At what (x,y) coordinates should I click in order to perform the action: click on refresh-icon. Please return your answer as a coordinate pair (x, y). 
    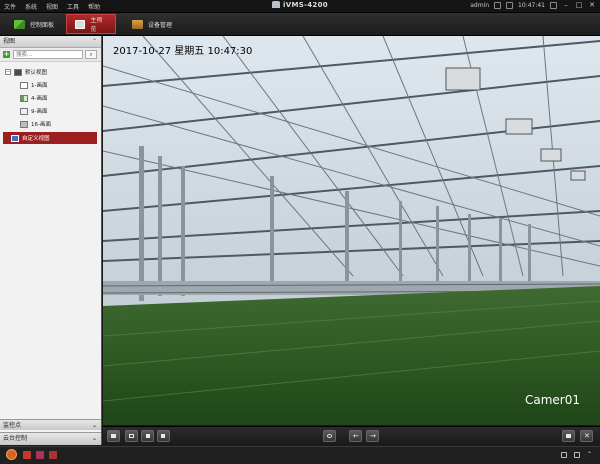
    Looking at the image, I should click on (329, 436).